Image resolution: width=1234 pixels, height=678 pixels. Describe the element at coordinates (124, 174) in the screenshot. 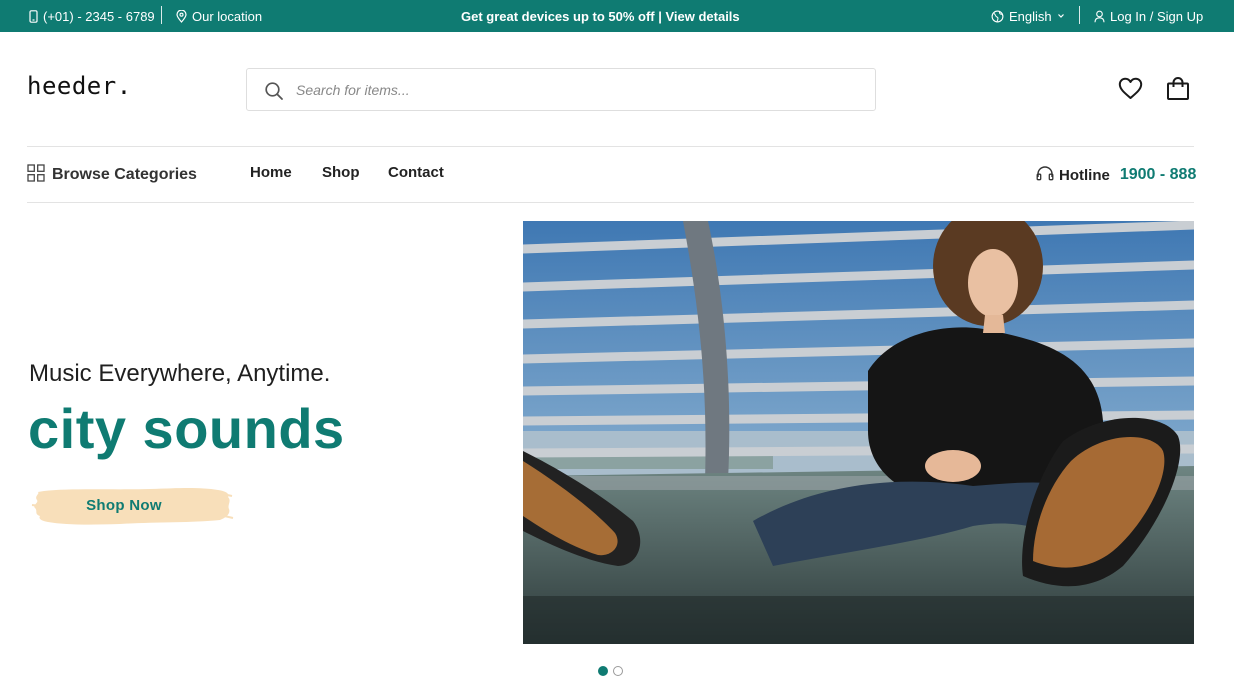

I see `browse-label: Browse Categories` at that location.